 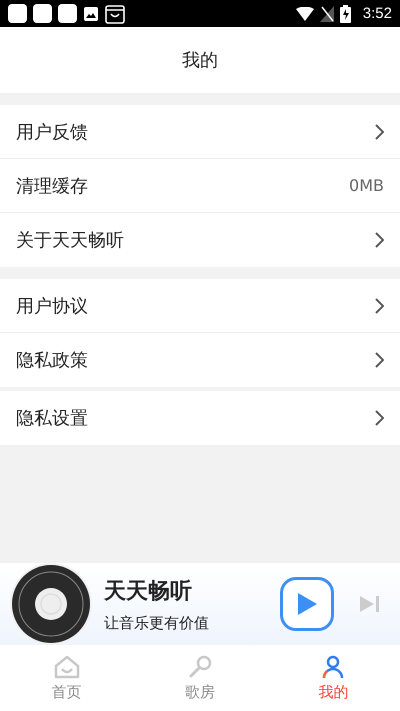 I want to click on status-time: 3:52, so click(x=377, y=13).